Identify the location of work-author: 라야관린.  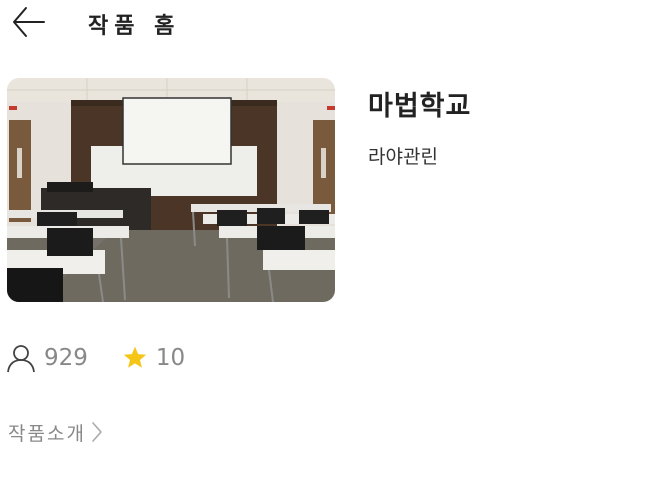
(403, 155).